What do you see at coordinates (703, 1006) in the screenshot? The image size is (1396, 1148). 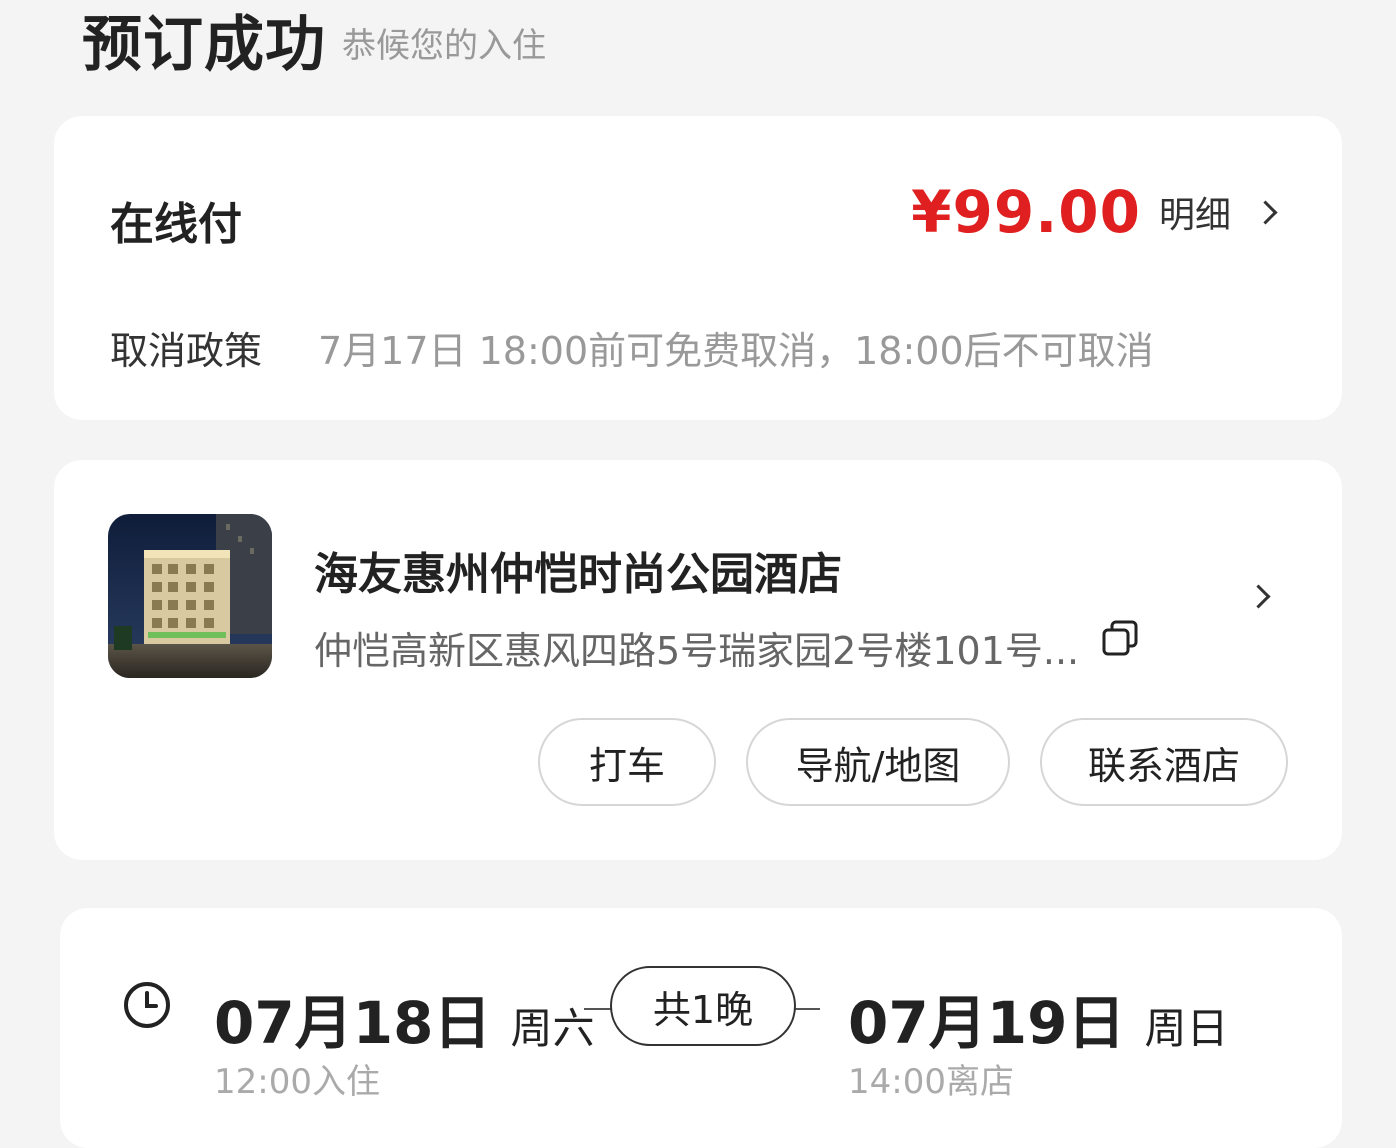 I see `nights-badge: 共1晚` at bounding box center [703, 1006].